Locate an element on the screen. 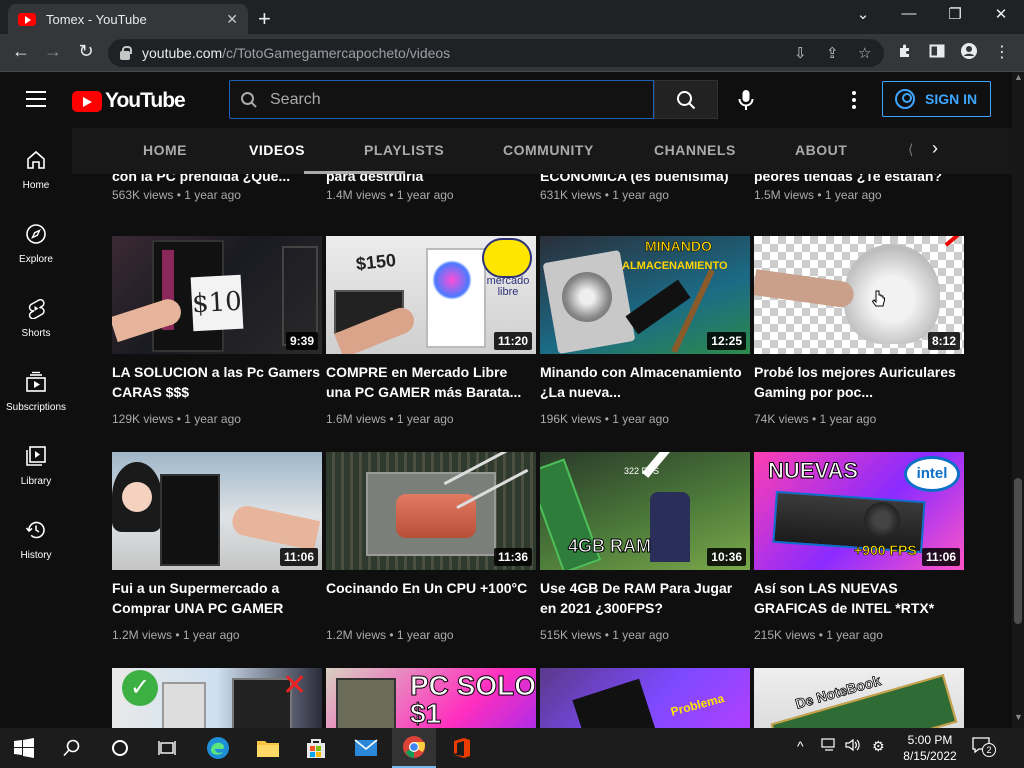  new-tab-button: + is located at coordinates (264, 19).